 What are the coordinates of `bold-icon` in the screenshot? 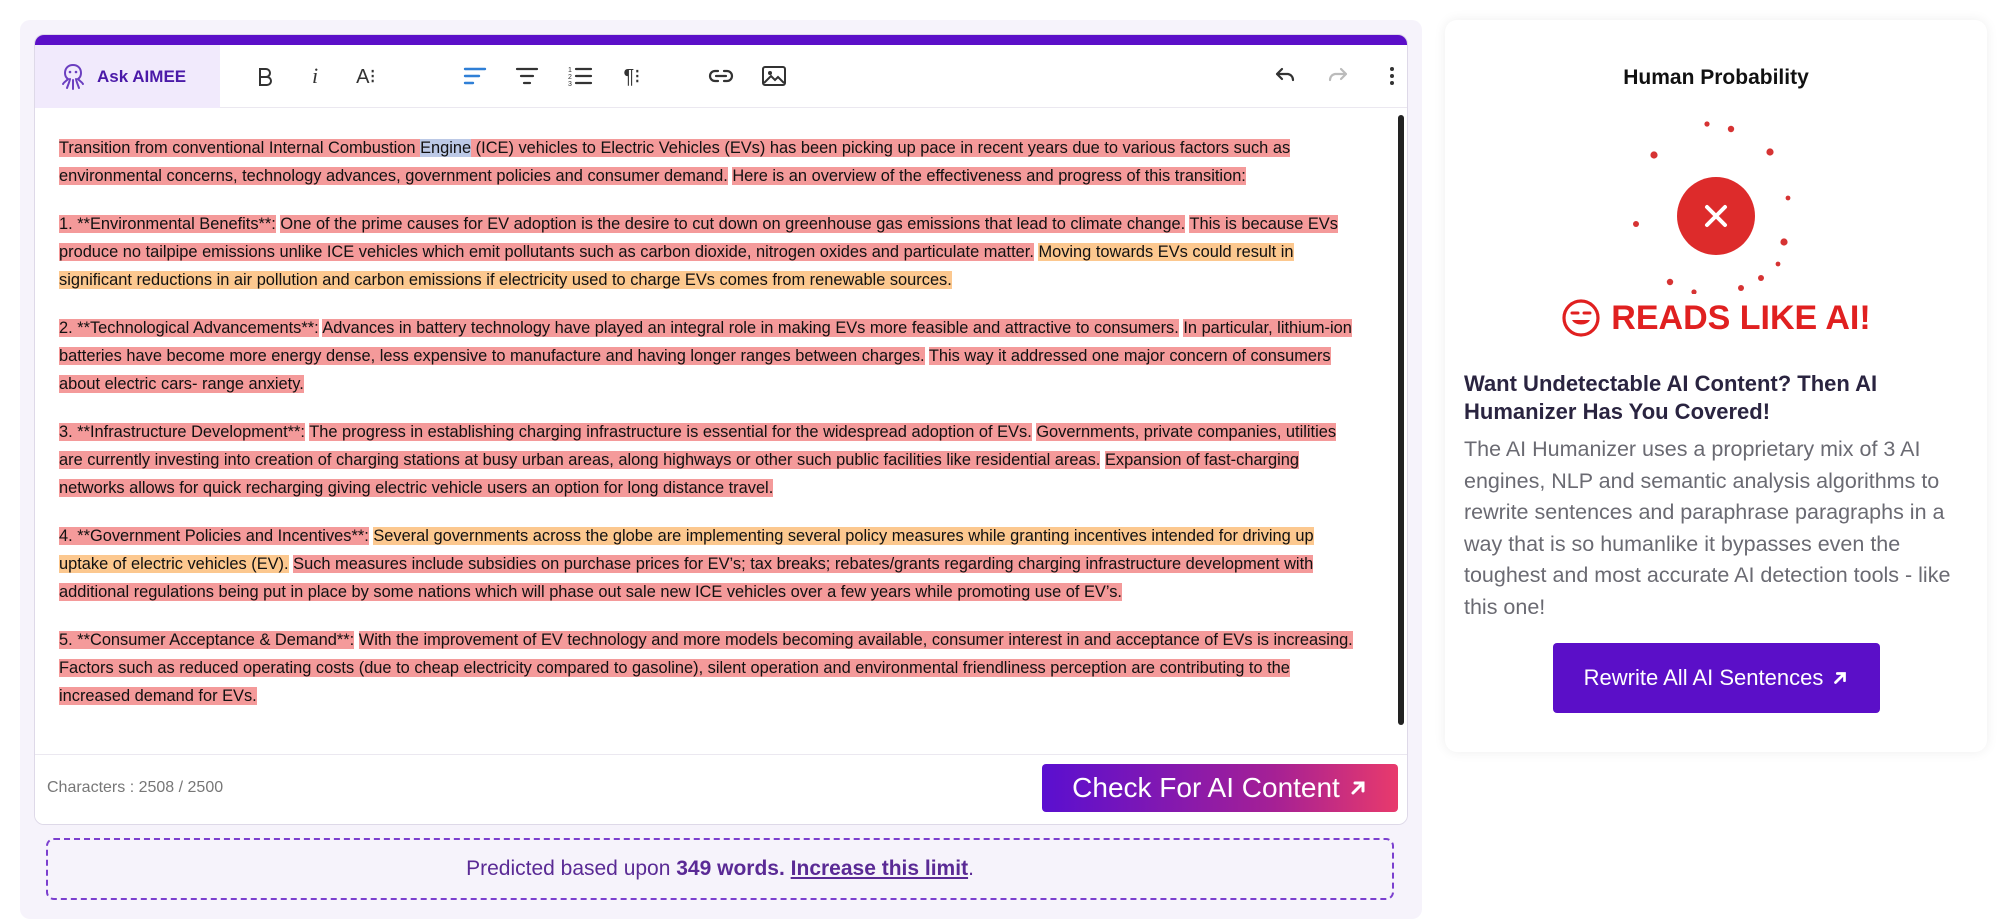 It's located at (265, 77).